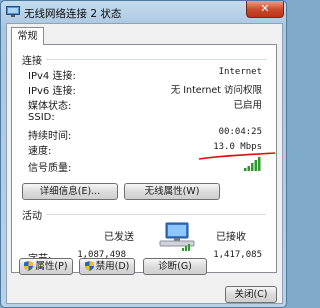 The width and height of the screenshot is (320, 308). I want to click on received-label: 已接收, so click(231, 237).